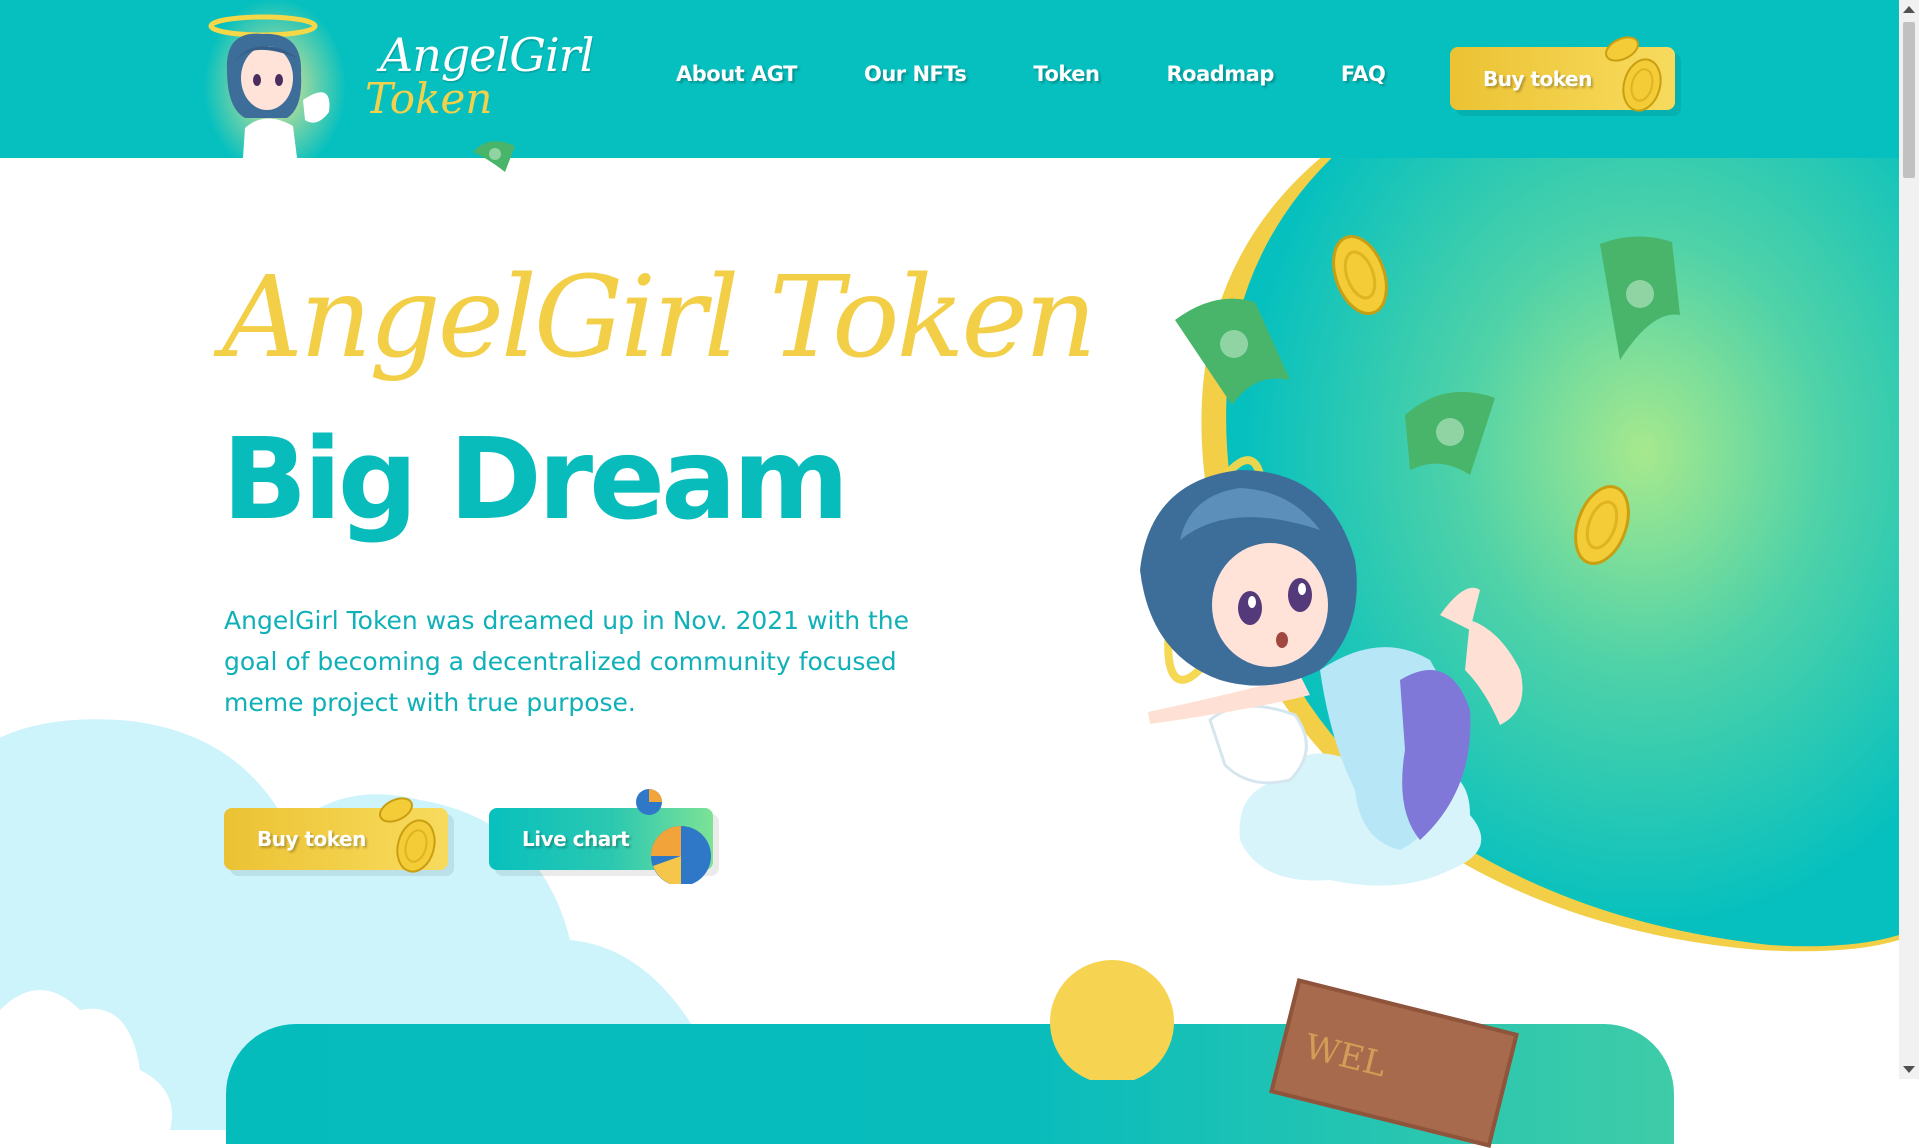 The height and width of the screenshot is (1148, 1919). Describe the element at coordinates (494, 156) in the screenshot. I see `banknote-icon` at that location.